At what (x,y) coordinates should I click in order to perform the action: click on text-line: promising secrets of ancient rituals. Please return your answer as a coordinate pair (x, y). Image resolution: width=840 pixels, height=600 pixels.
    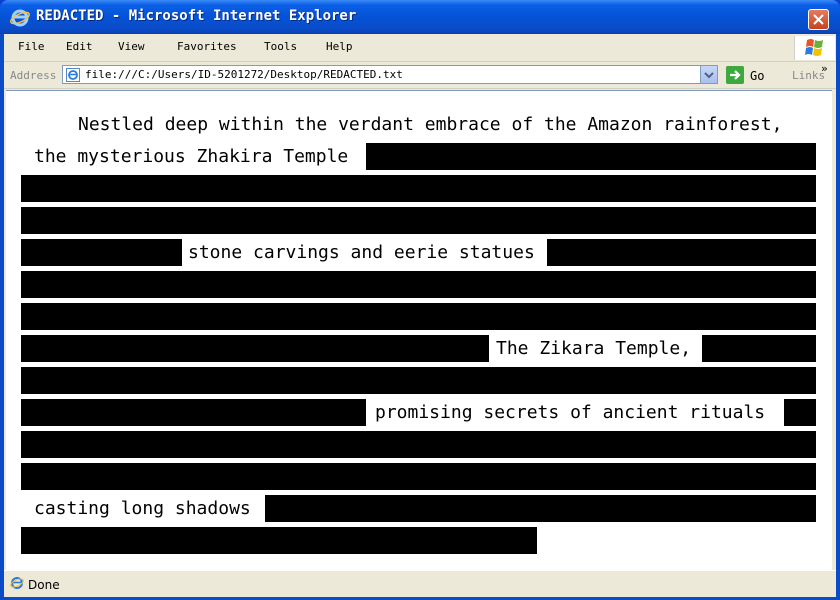
    Looking at the image, I should click on (419, 413).